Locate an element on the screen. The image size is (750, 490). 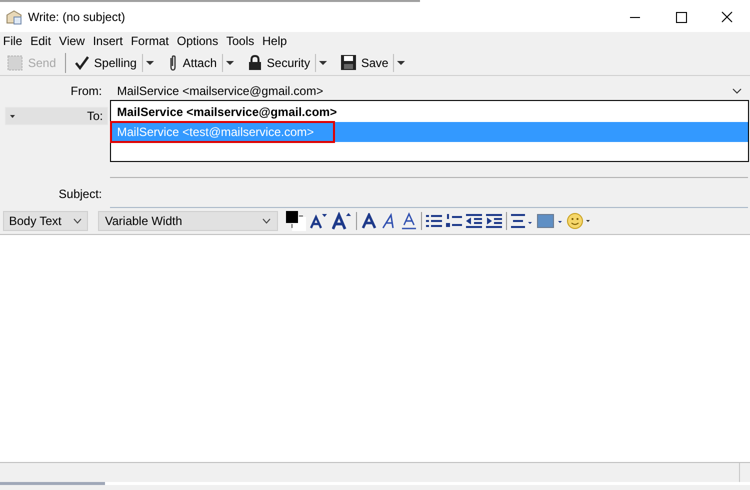
suggestion-item: MailService <mailservice@gmail.com> is located at coordinates (429, 112).